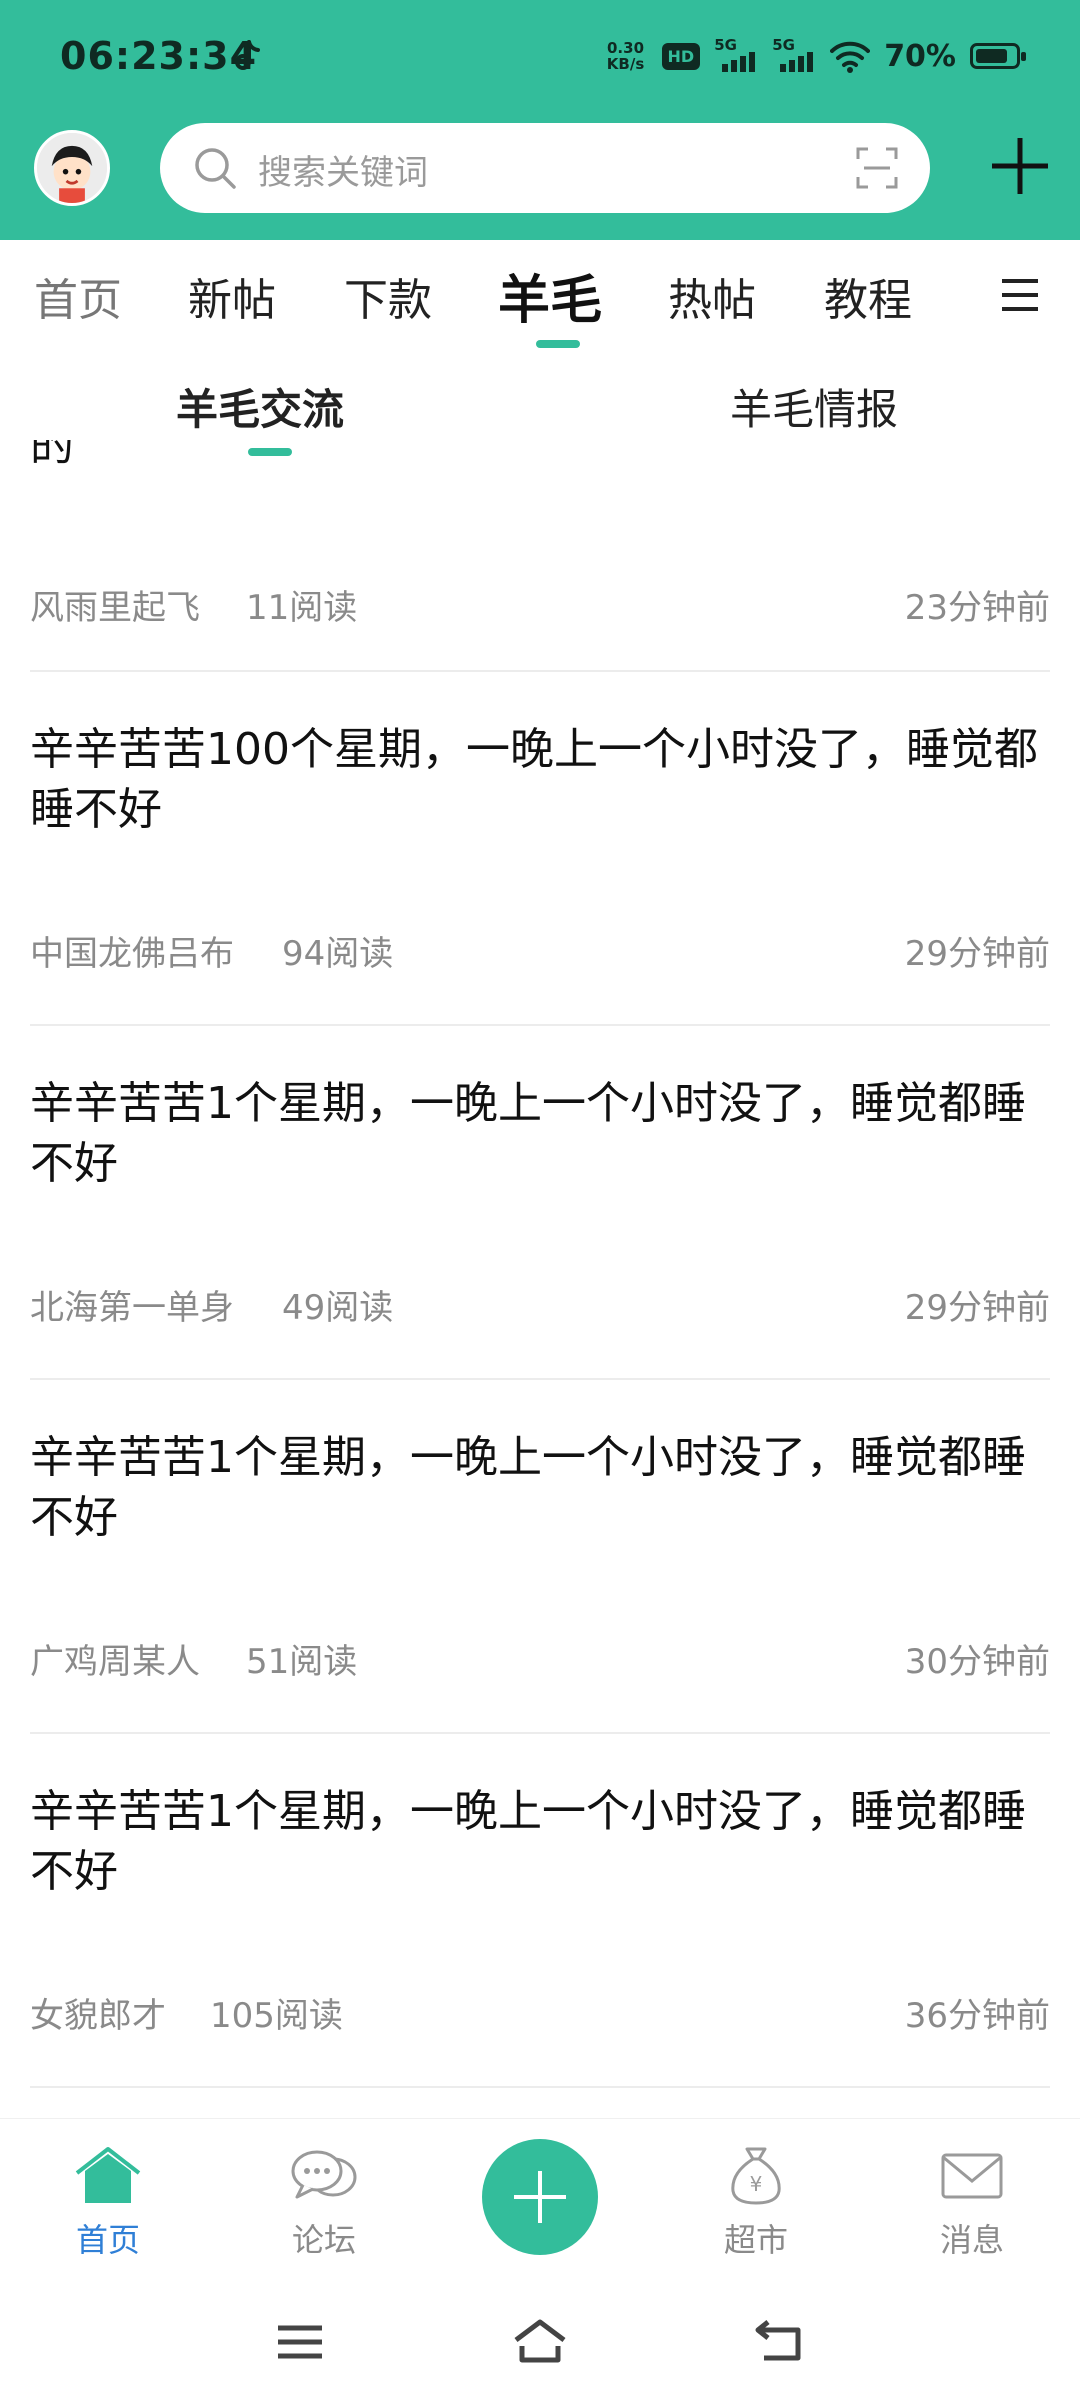 The image size is (1080, 2400). What do you see at coordinates (540, 2087) in the screenshot?
I see `divider` at bounding box center [540, 2087].